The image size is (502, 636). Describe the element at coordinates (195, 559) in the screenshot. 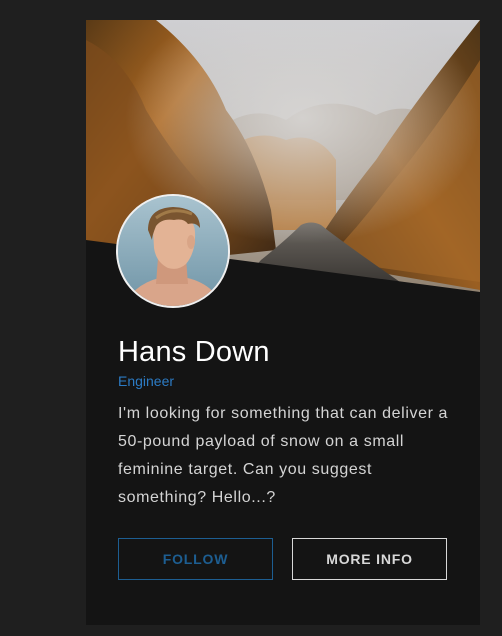

I see `follow-button: FOLLOW` at that location.